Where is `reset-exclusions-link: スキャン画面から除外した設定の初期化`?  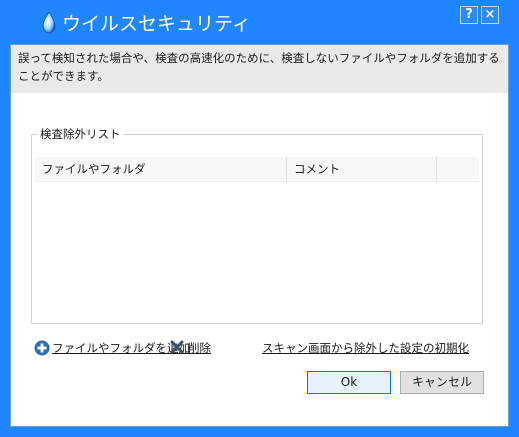
reset-exclusions-link: スキャン画面から除外した設定の初期化 is located at coordinates (365, 348).